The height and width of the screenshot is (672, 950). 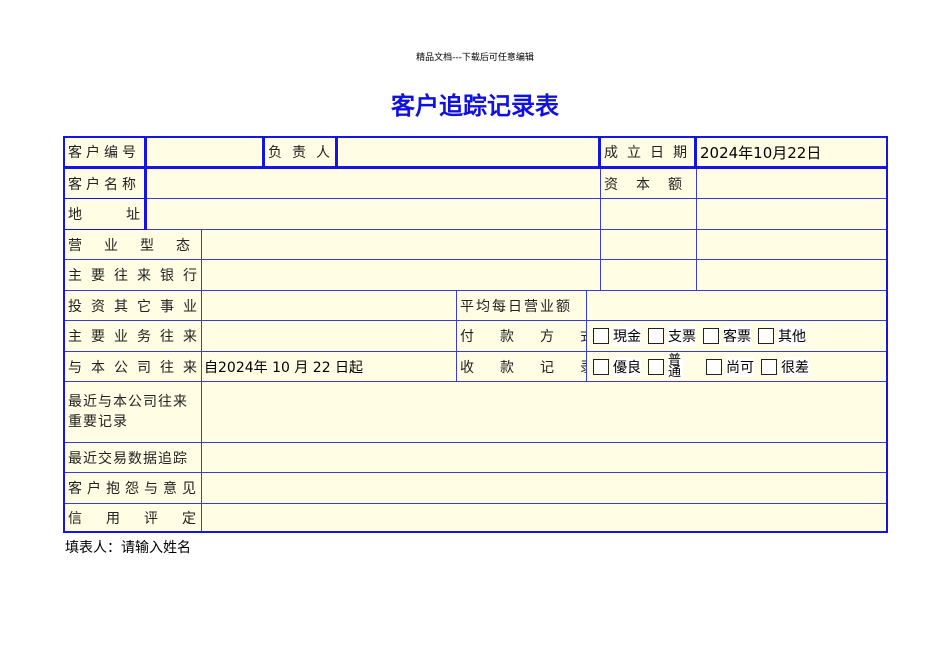 I want to click on label-capital: 资本额, so click(x=649, y=184).